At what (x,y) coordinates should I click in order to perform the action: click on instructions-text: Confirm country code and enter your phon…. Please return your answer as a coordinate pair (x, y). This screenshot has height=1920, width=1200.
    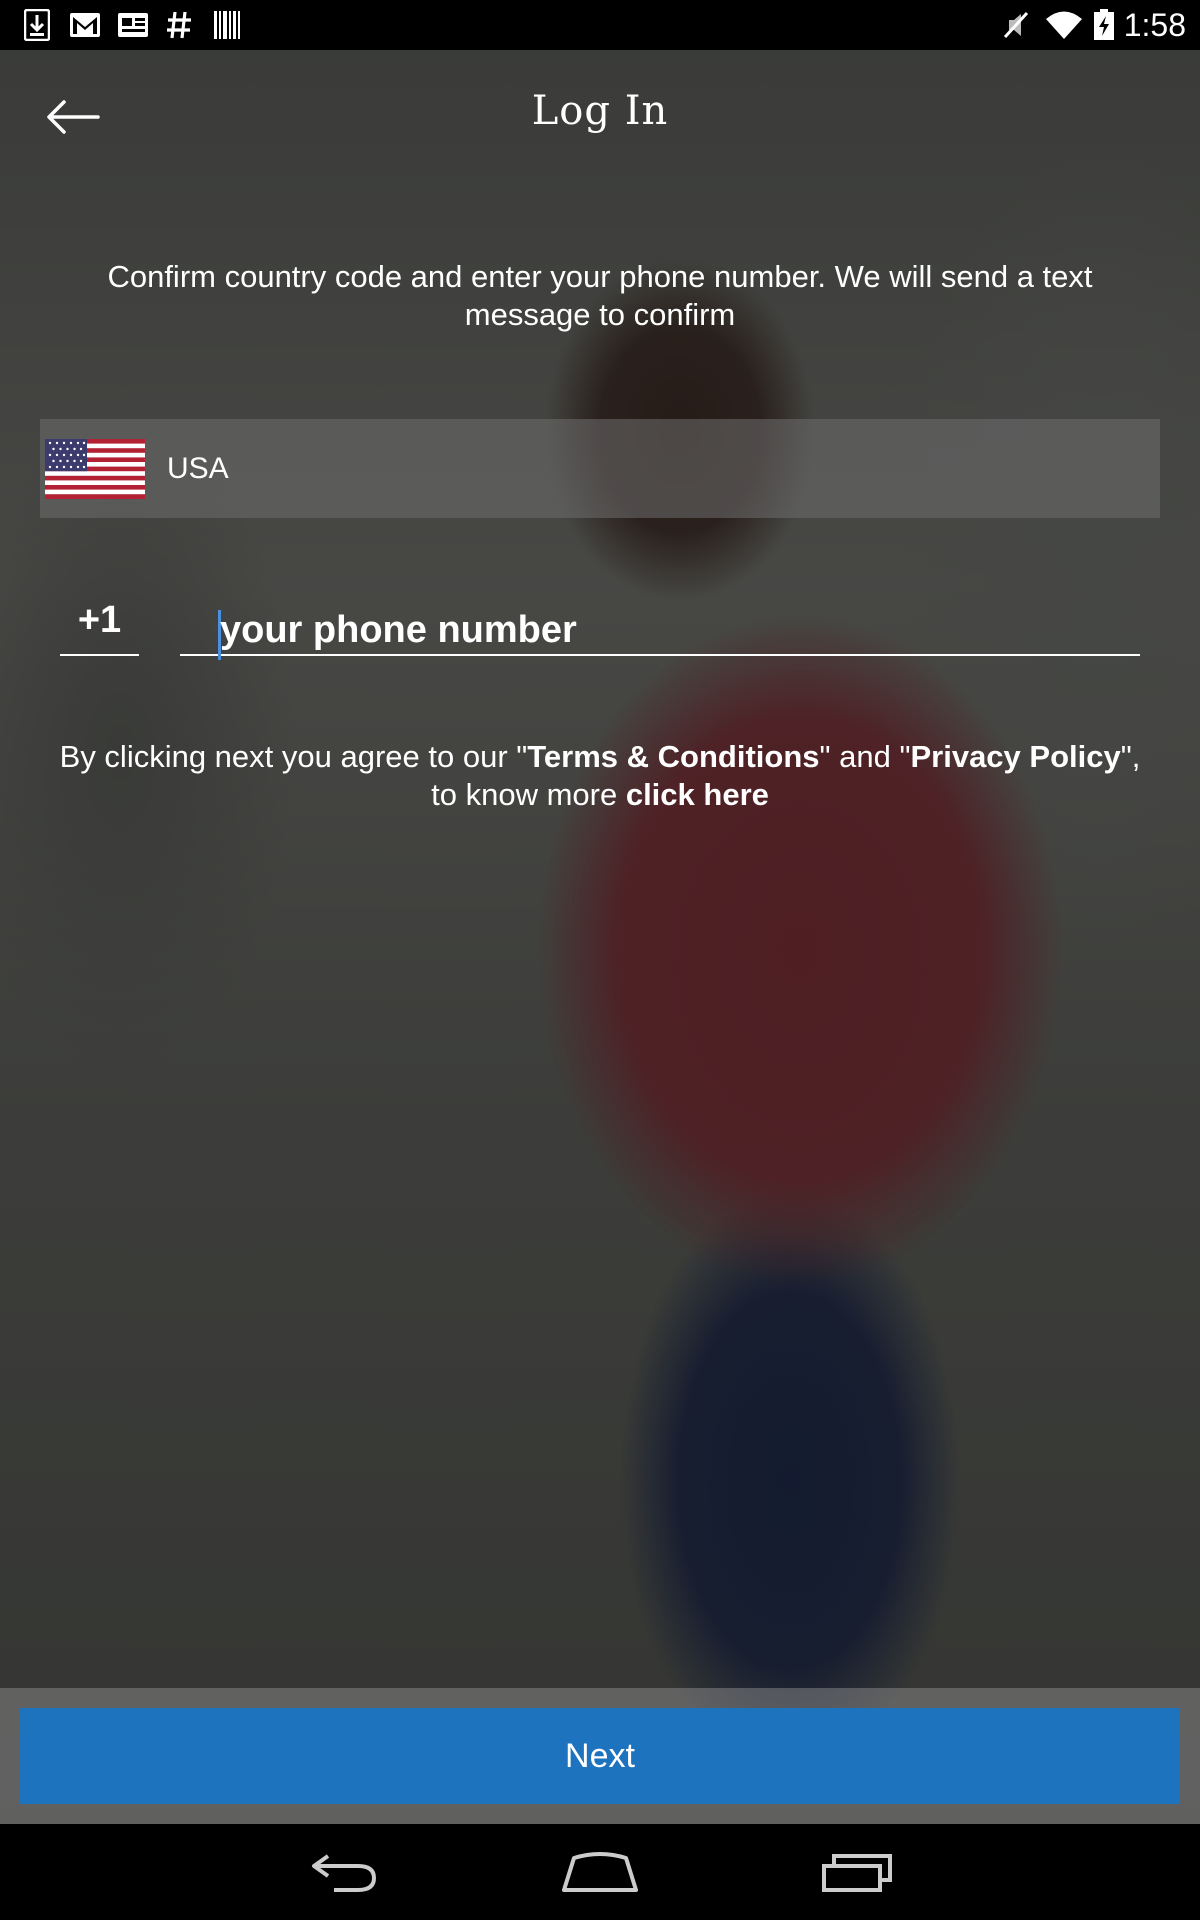
    Looking at the image, I should click on (600, 295).